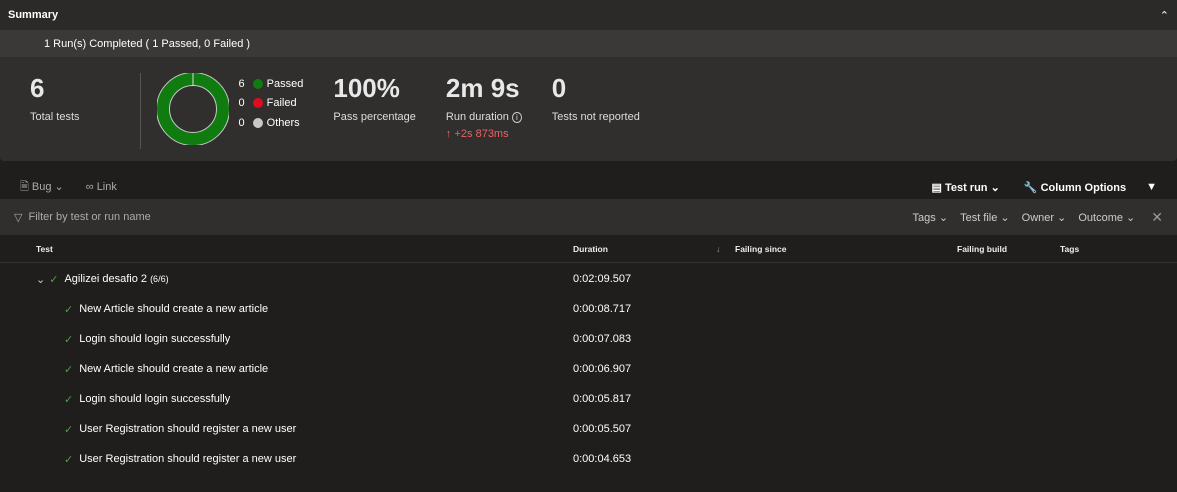 This screenshot has height=492, width=1177. What do you see at coordinates (1069, 249) in the screenshot?
I see `col-tags: Tags` at bounding box center [1069, 249].